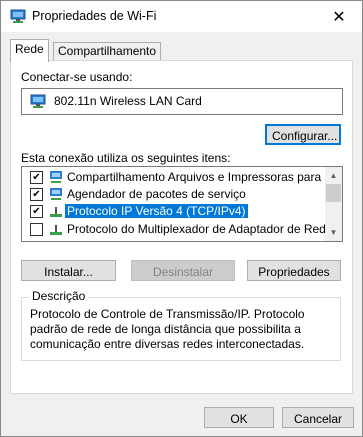 This screenshot has height=437, width=363. I want to click on tab-rede: Rede, so click(29, 50).